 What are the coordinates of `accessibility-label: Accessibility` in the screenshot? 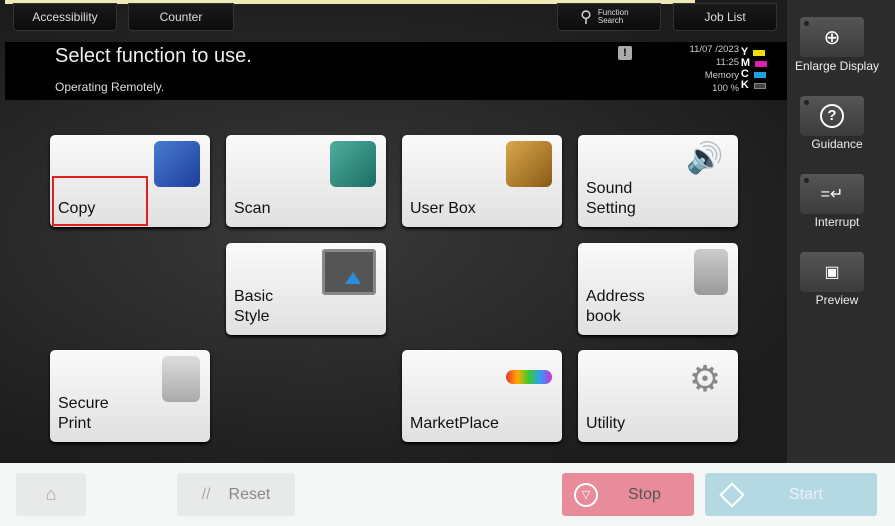 It's located at (65, 17).